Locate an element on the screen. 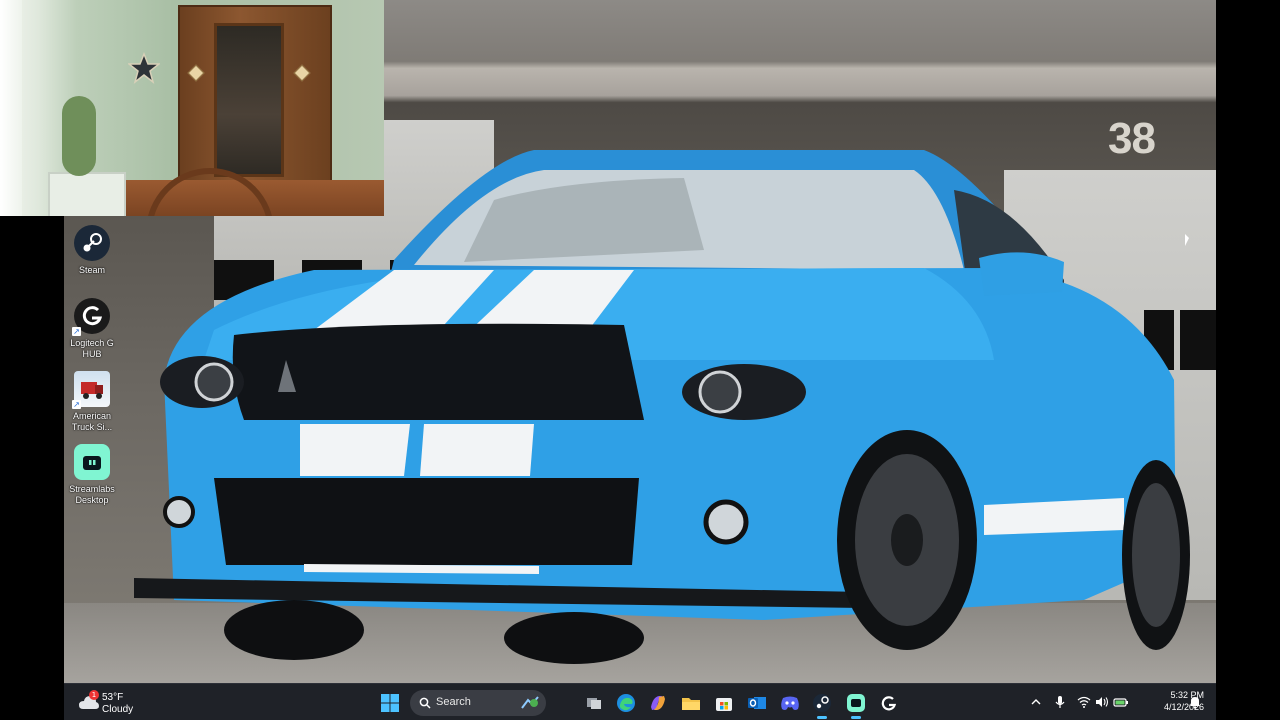  webcam-overlay is located at coordinates (192, 108).